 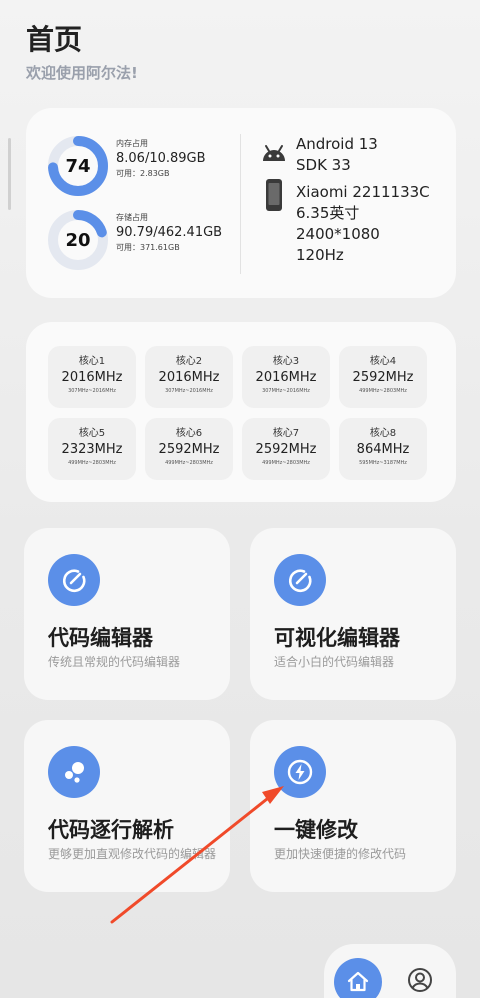 What do you see at coordinates (274, 154) in the screenshot?
I see `android-icon` at bounding box center [274, 154].